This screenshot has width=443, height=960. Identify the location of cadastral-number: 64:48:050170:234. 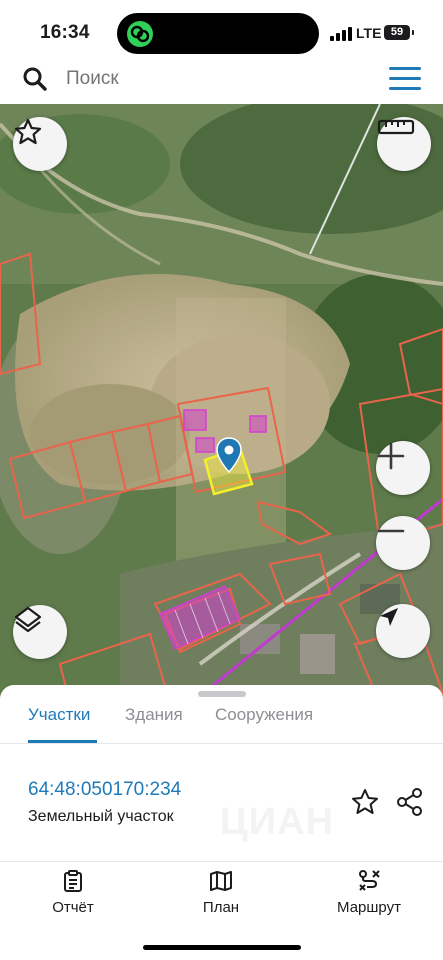
(104, 790).